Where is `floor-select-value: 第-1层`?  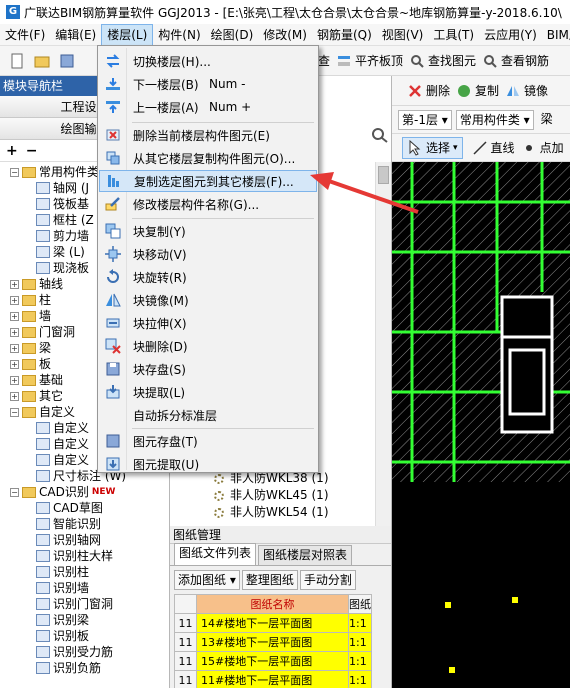
floor-select-value: 第-1层 is located at coordinates (420, 119).